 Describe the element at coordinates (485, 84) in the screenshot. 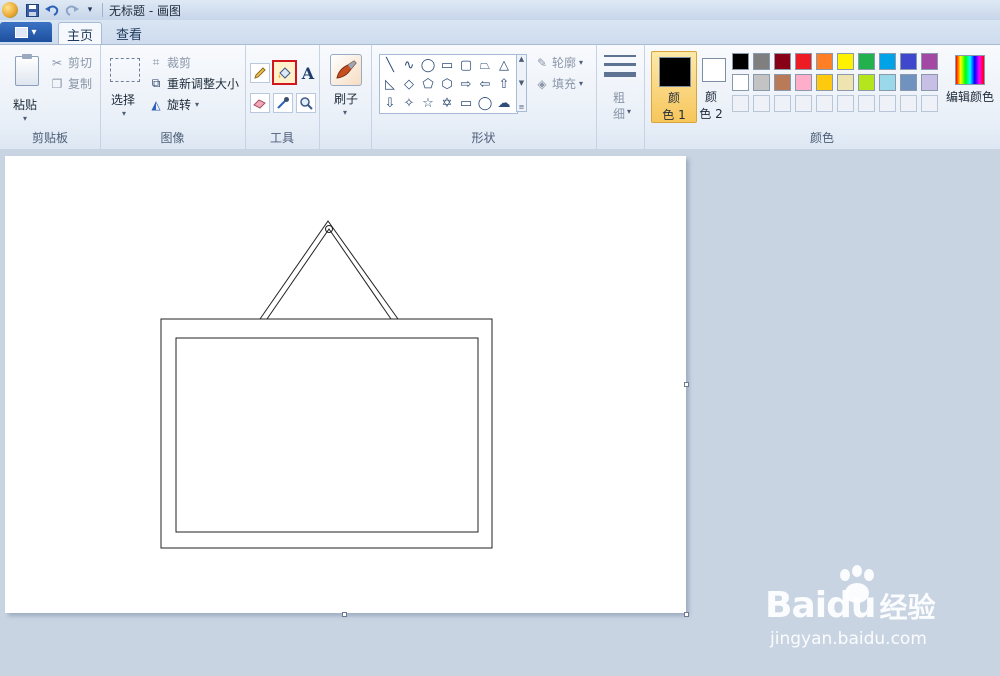

I see `left-arrow-shape-icon: ⇦` at that location.